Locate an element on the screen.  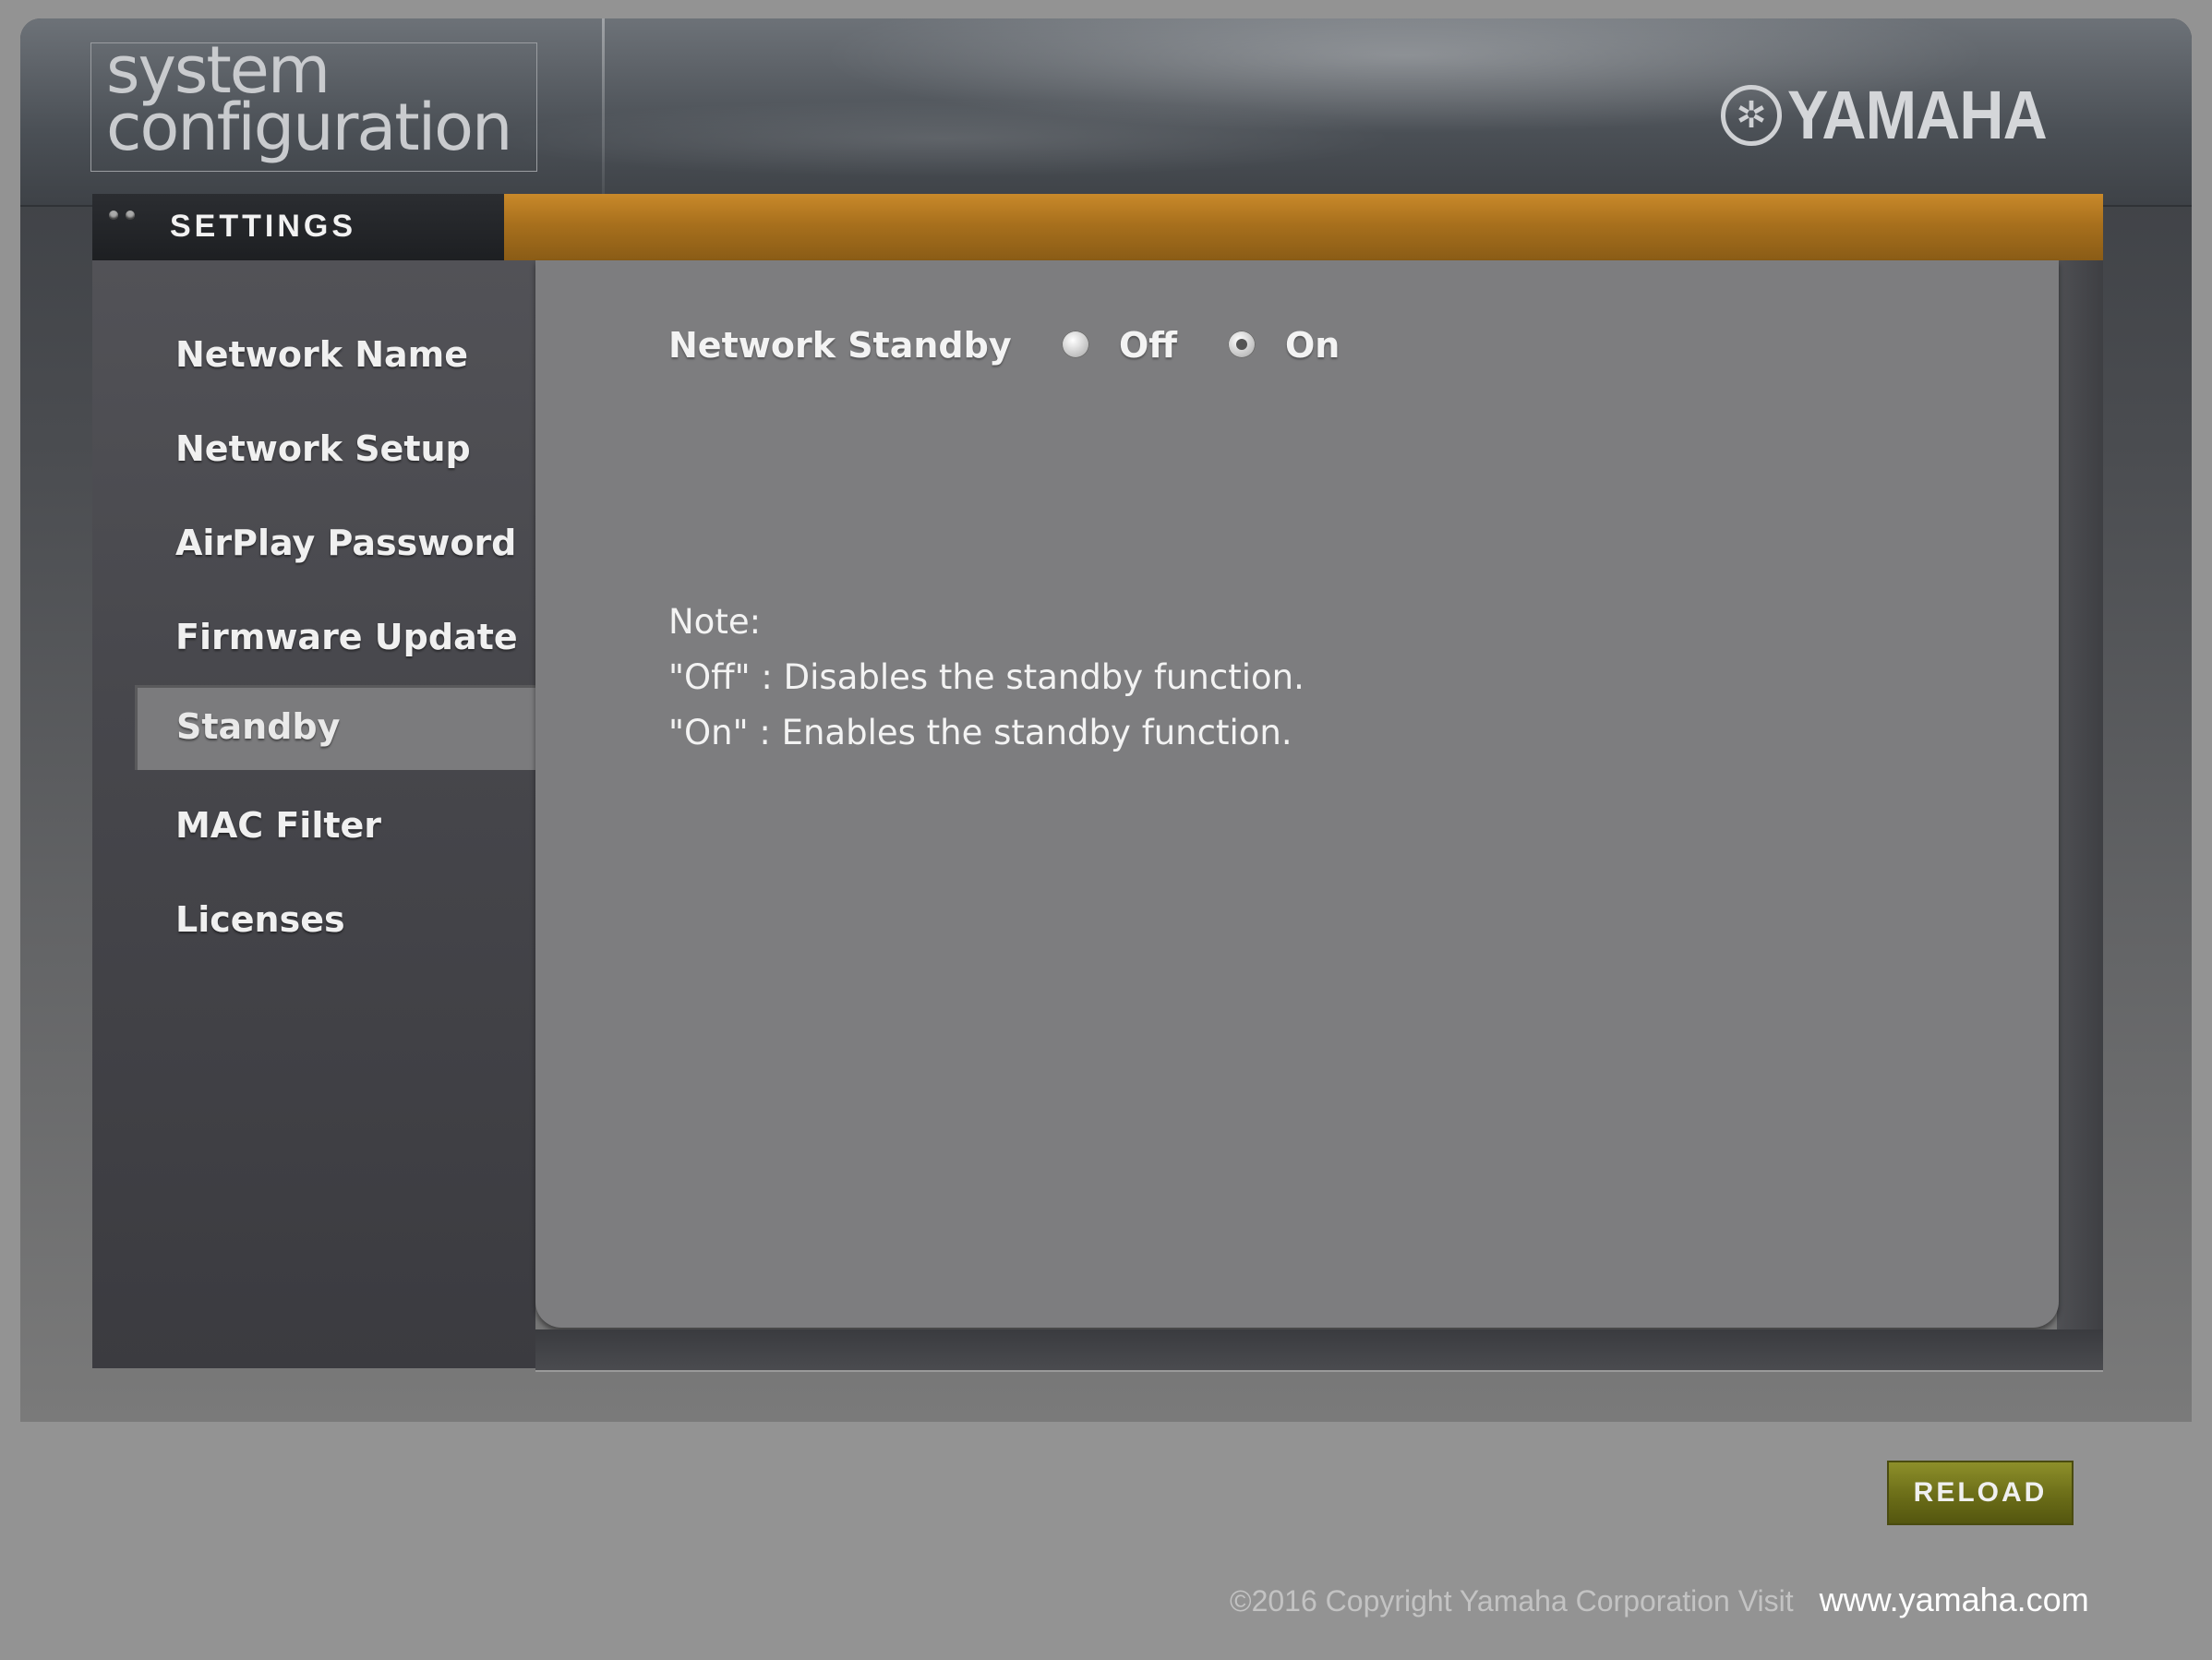
brand-name: YAMAHA is located at coordinates (1917, 115).